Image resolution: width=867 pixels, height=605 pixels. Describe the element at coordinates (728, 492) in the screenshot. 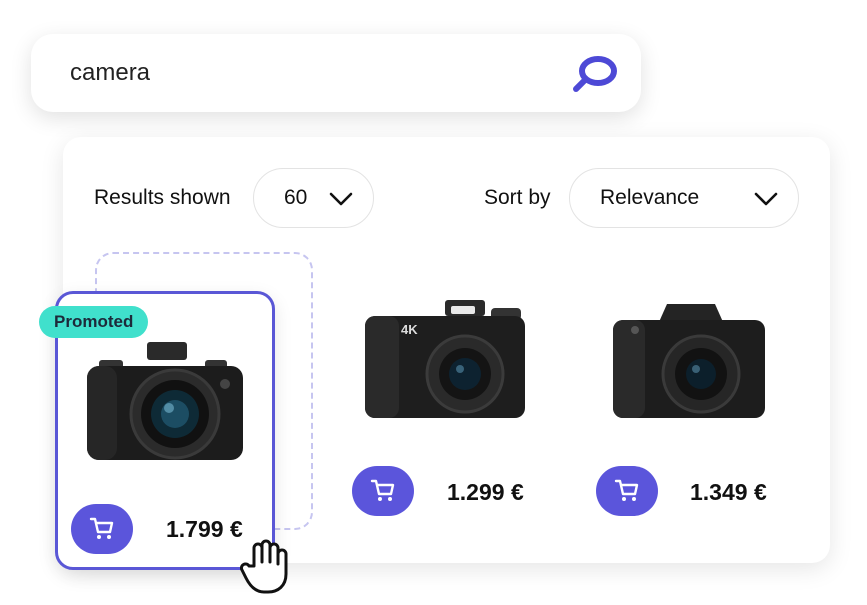

I see `product-price: 1.349 €` at that location.